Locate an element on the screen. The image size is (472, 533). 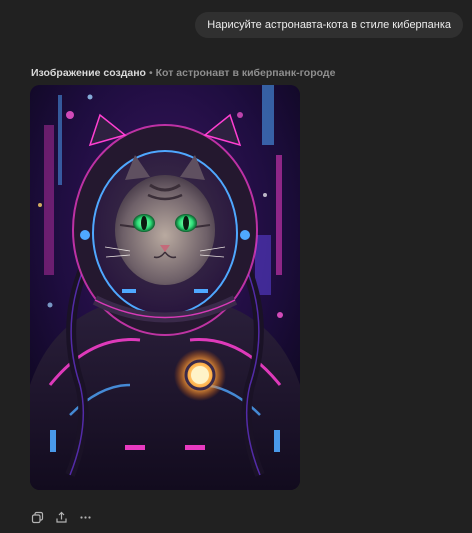
copy-button is located at coordinates (37, 517).